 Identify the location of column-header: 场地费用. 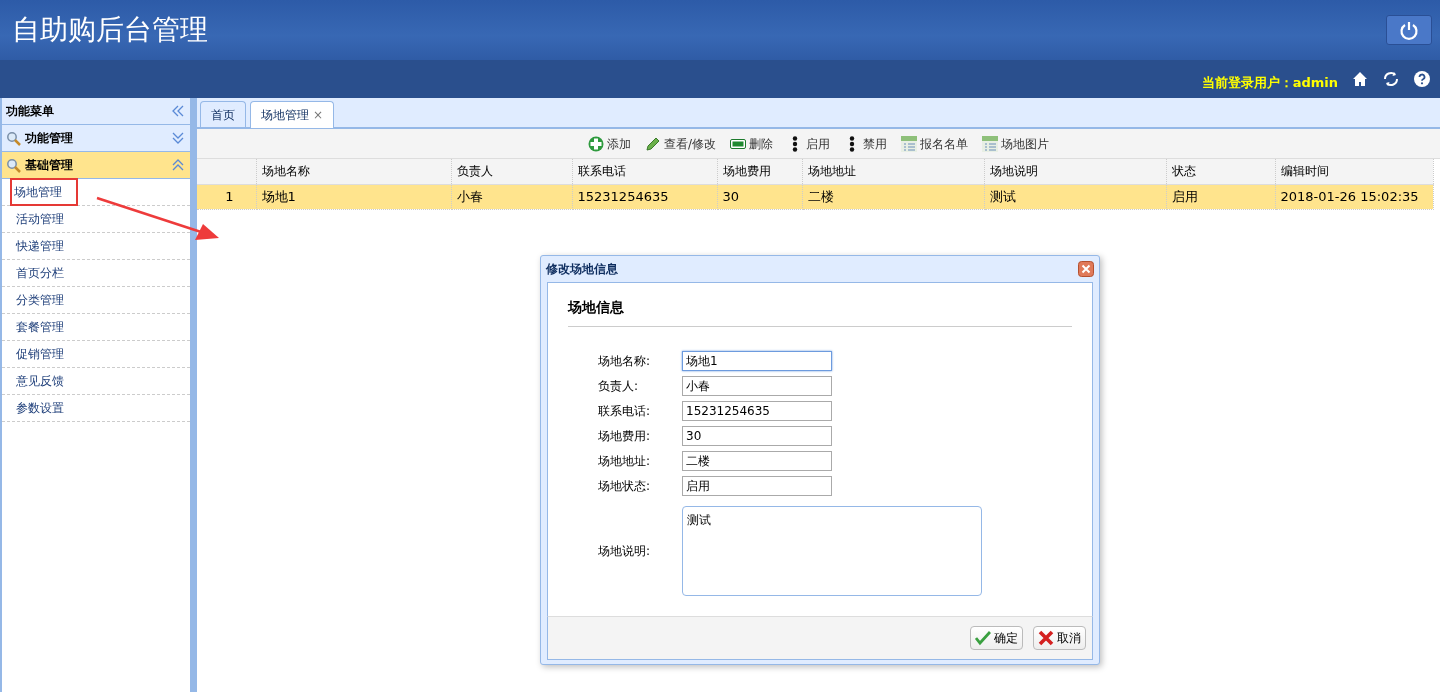
(759, 171).